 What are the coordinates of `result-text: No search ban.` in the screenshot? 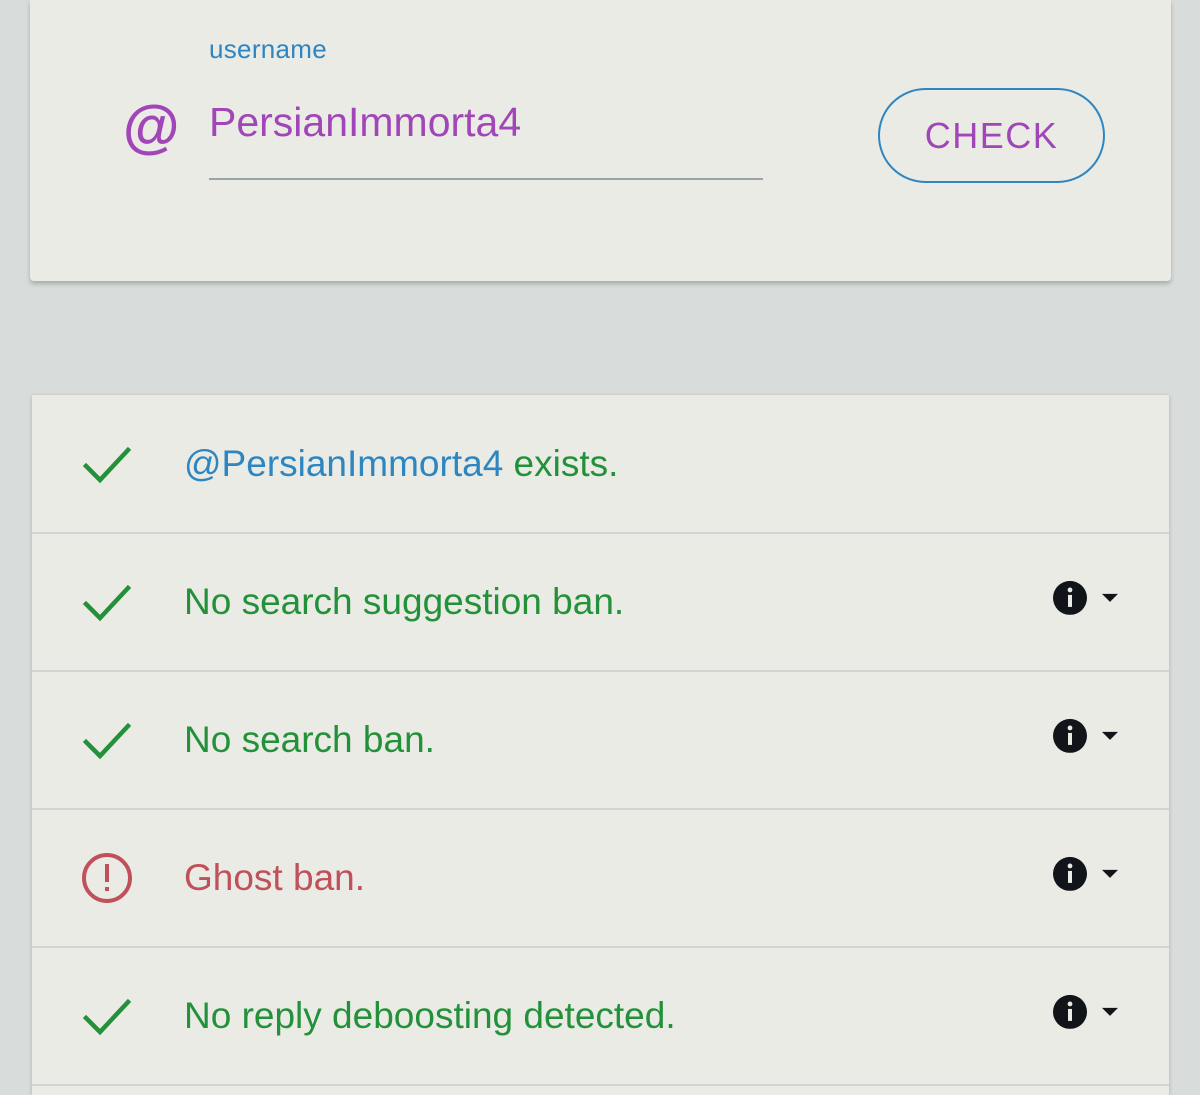 It's located at (309, 739).